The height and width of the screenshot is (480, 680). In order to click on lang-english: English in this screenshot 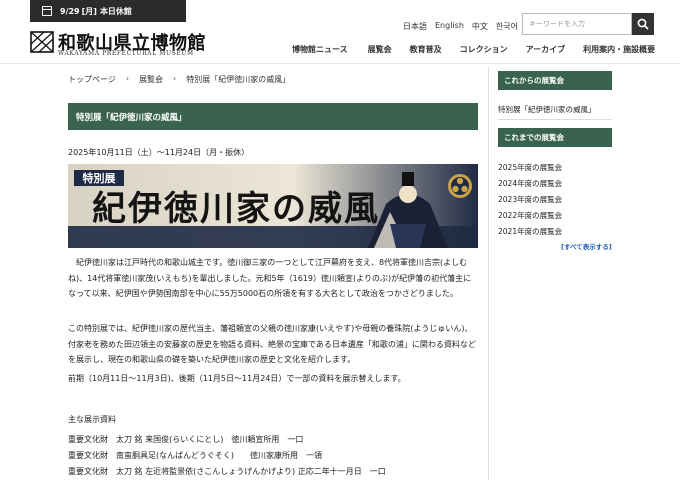, I will do `click(449, 26)`.